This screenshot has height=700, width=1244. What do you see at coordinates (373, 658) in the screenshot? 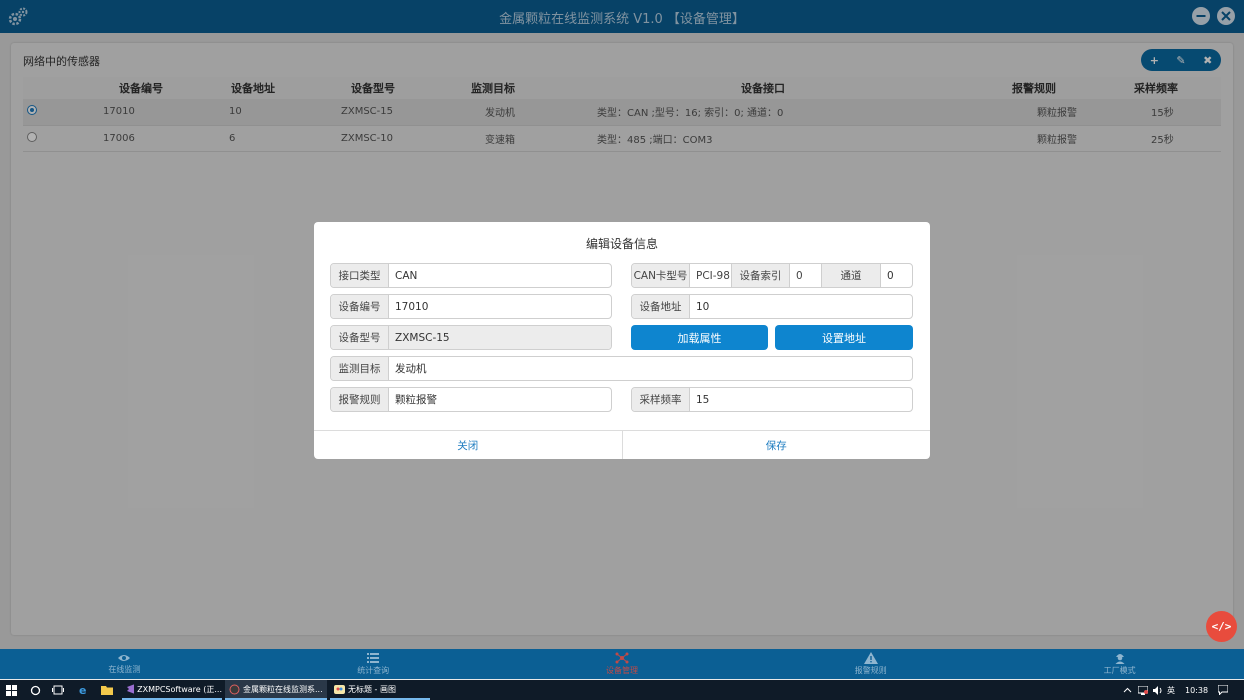
I see `list-icon` at bounding box center [373, 658].